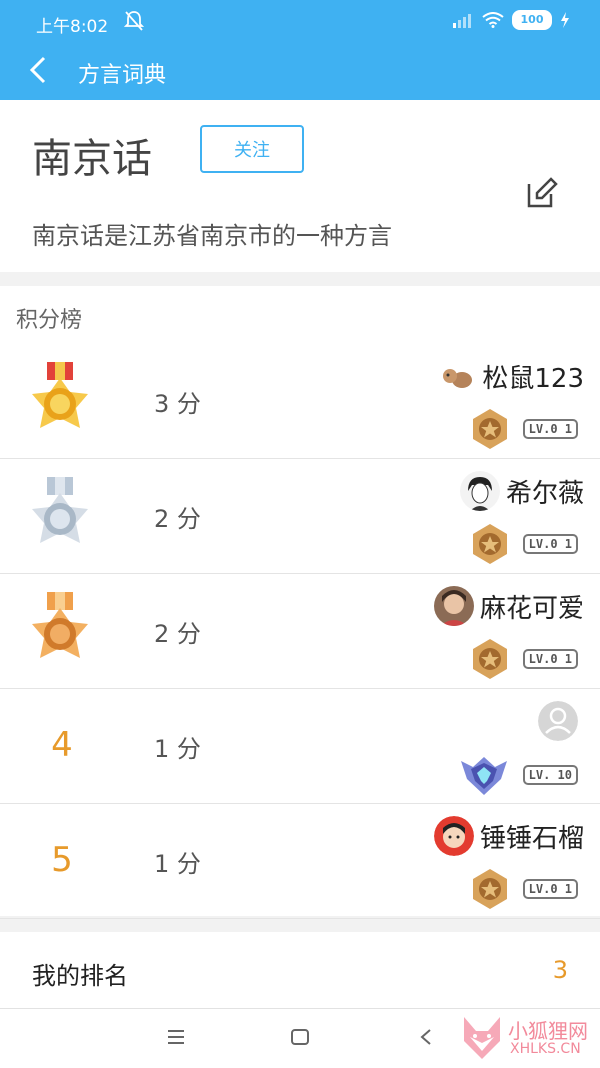  Describe the element at coordinates (548, 1031) in the screenshot. I see `watermark-text: 小狐狸网` at that location.